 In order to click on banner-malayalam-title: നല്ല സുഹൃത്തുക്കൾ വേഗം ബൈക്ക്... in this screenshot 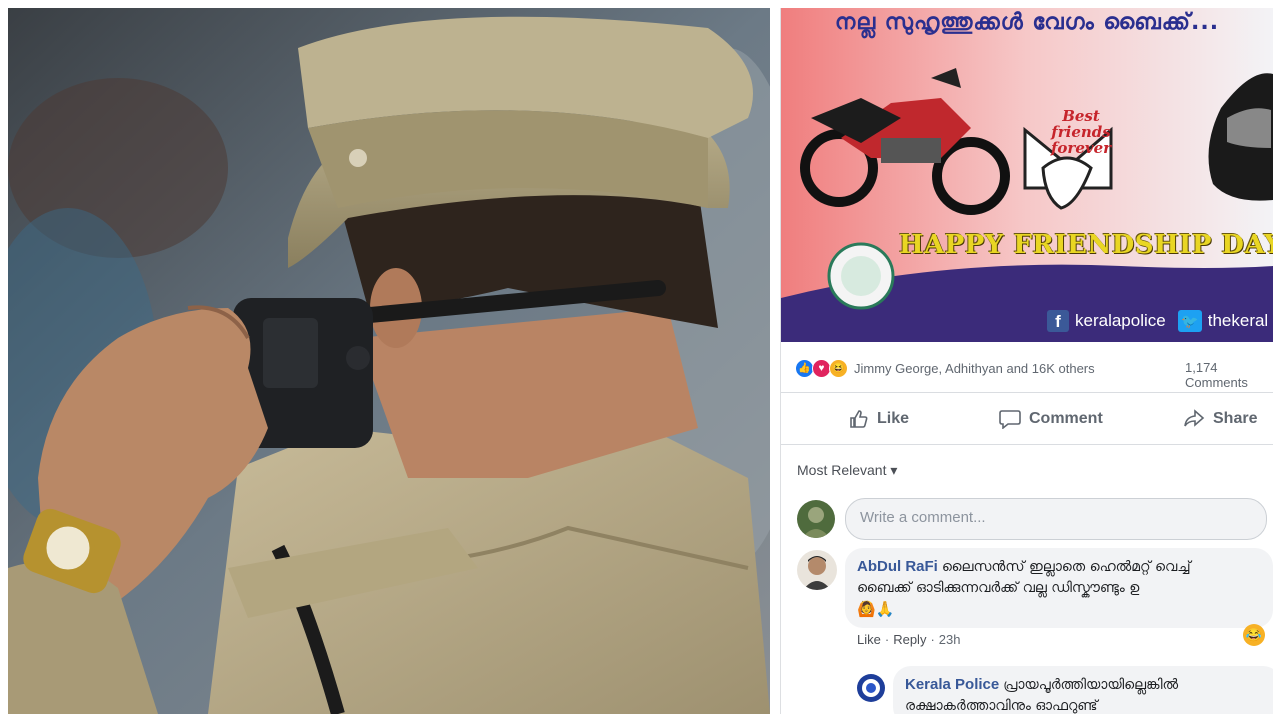, I will do `click(1027, 22)`.